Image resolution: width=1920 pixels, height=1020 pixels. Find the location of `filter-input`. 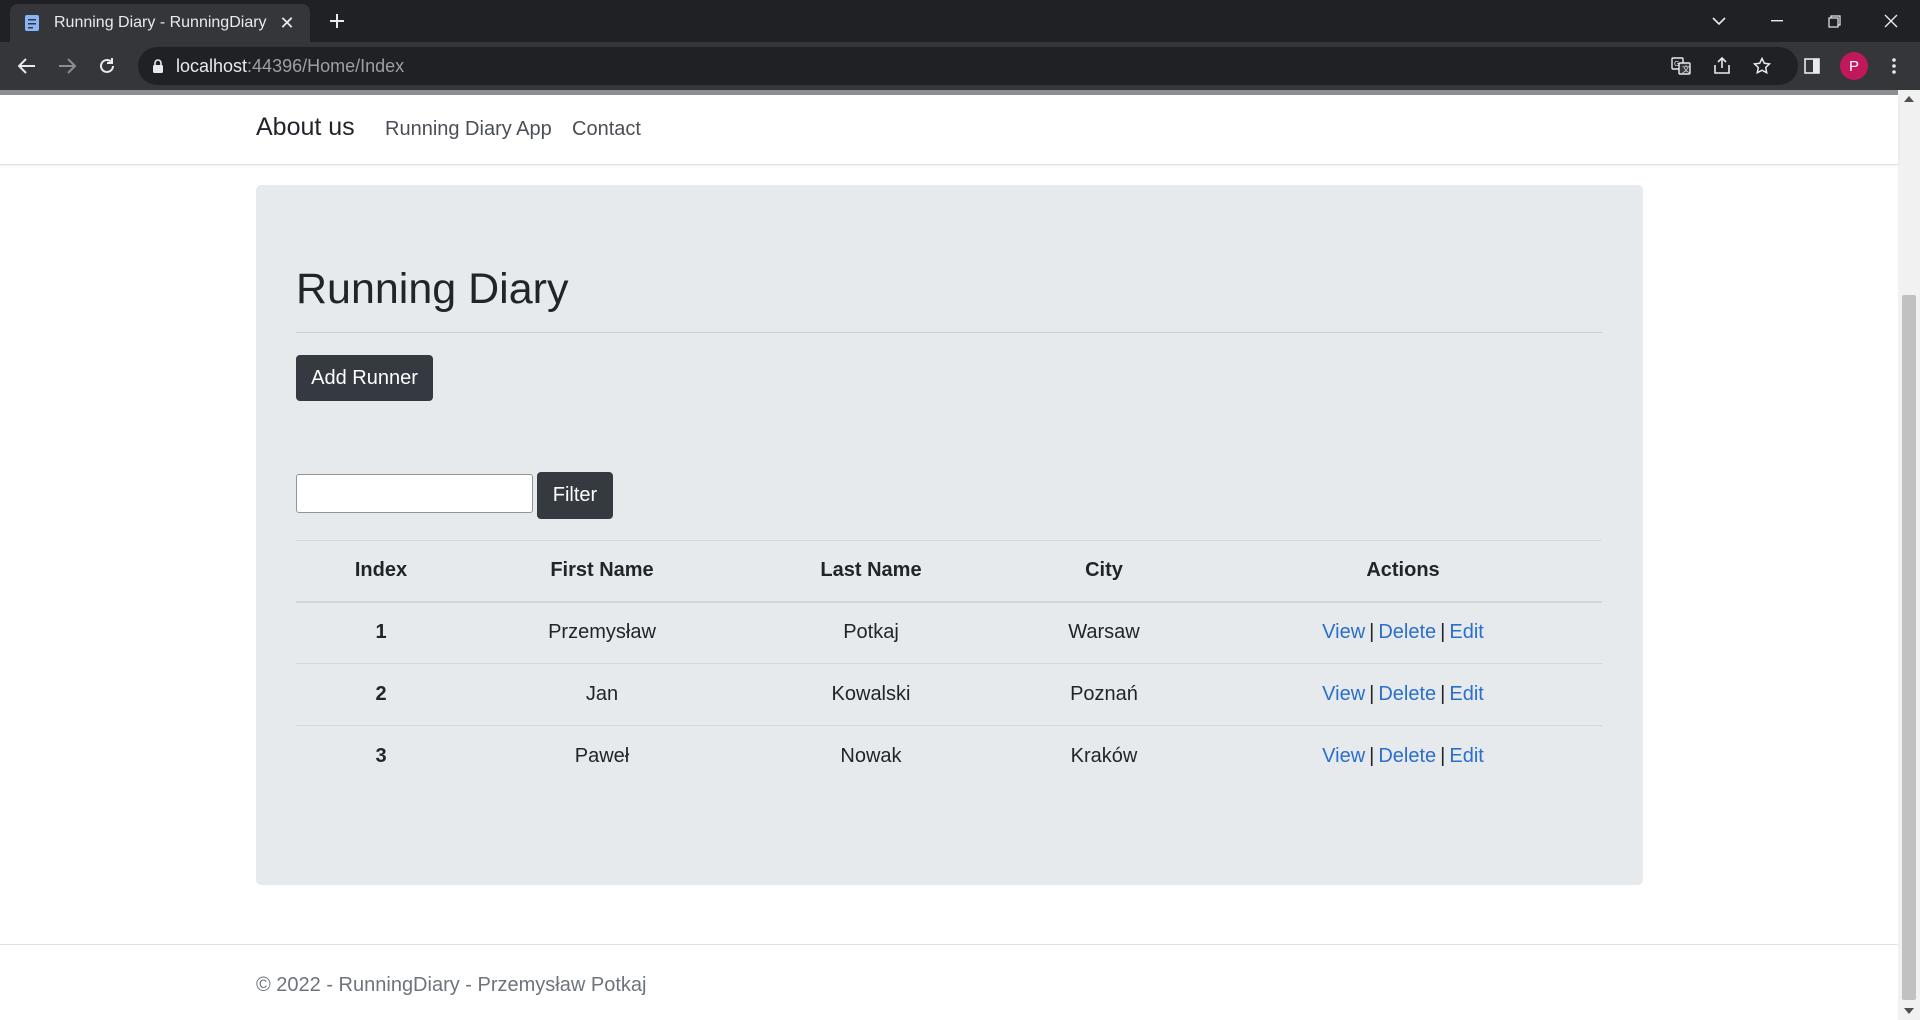

filter-input is located at coordinates (414, 493).